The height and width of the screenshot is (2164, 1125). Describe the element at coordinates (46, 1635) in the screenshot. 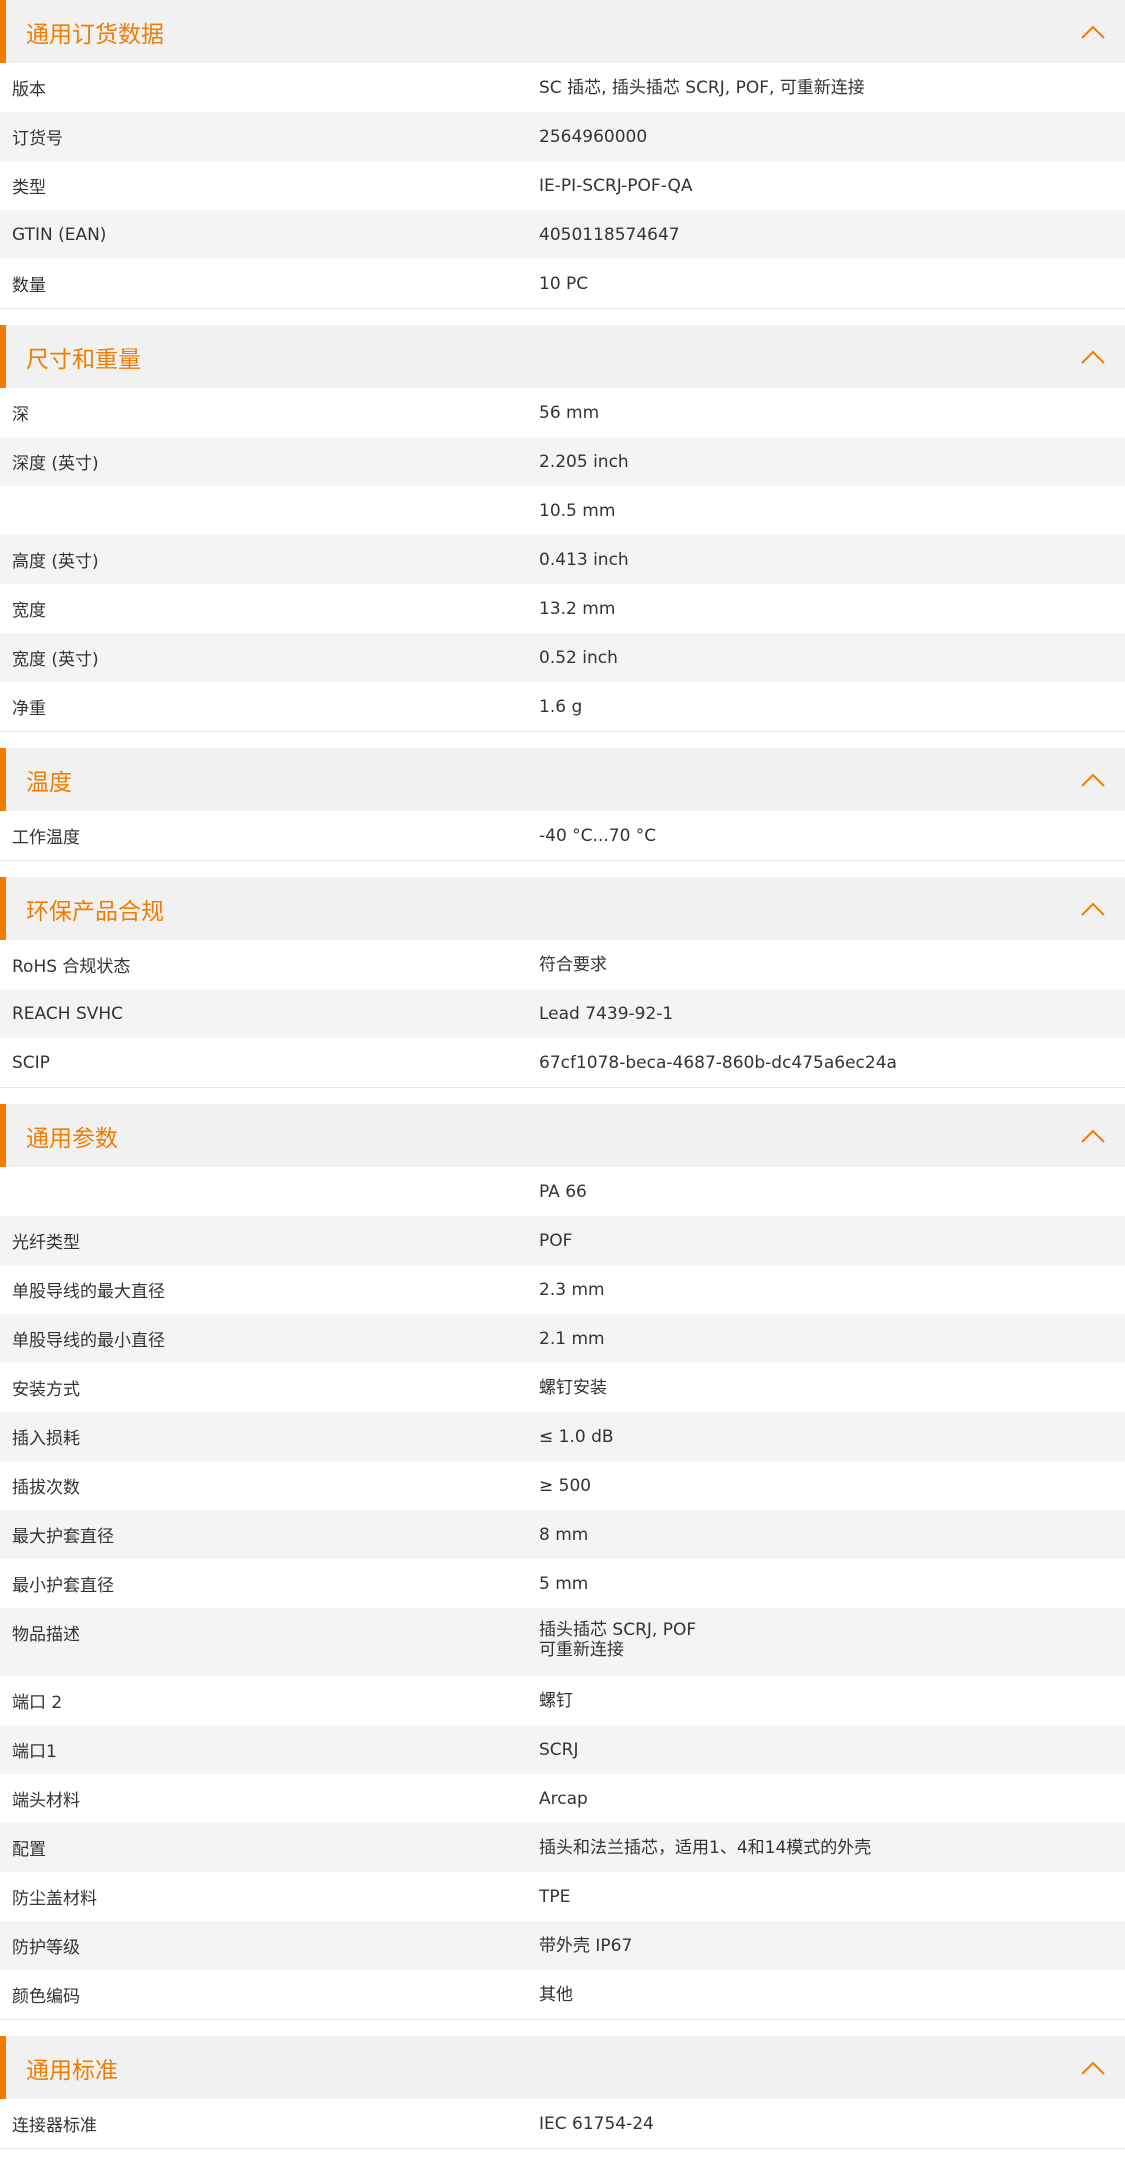

I see `spec-label: 物品描述` at that location.